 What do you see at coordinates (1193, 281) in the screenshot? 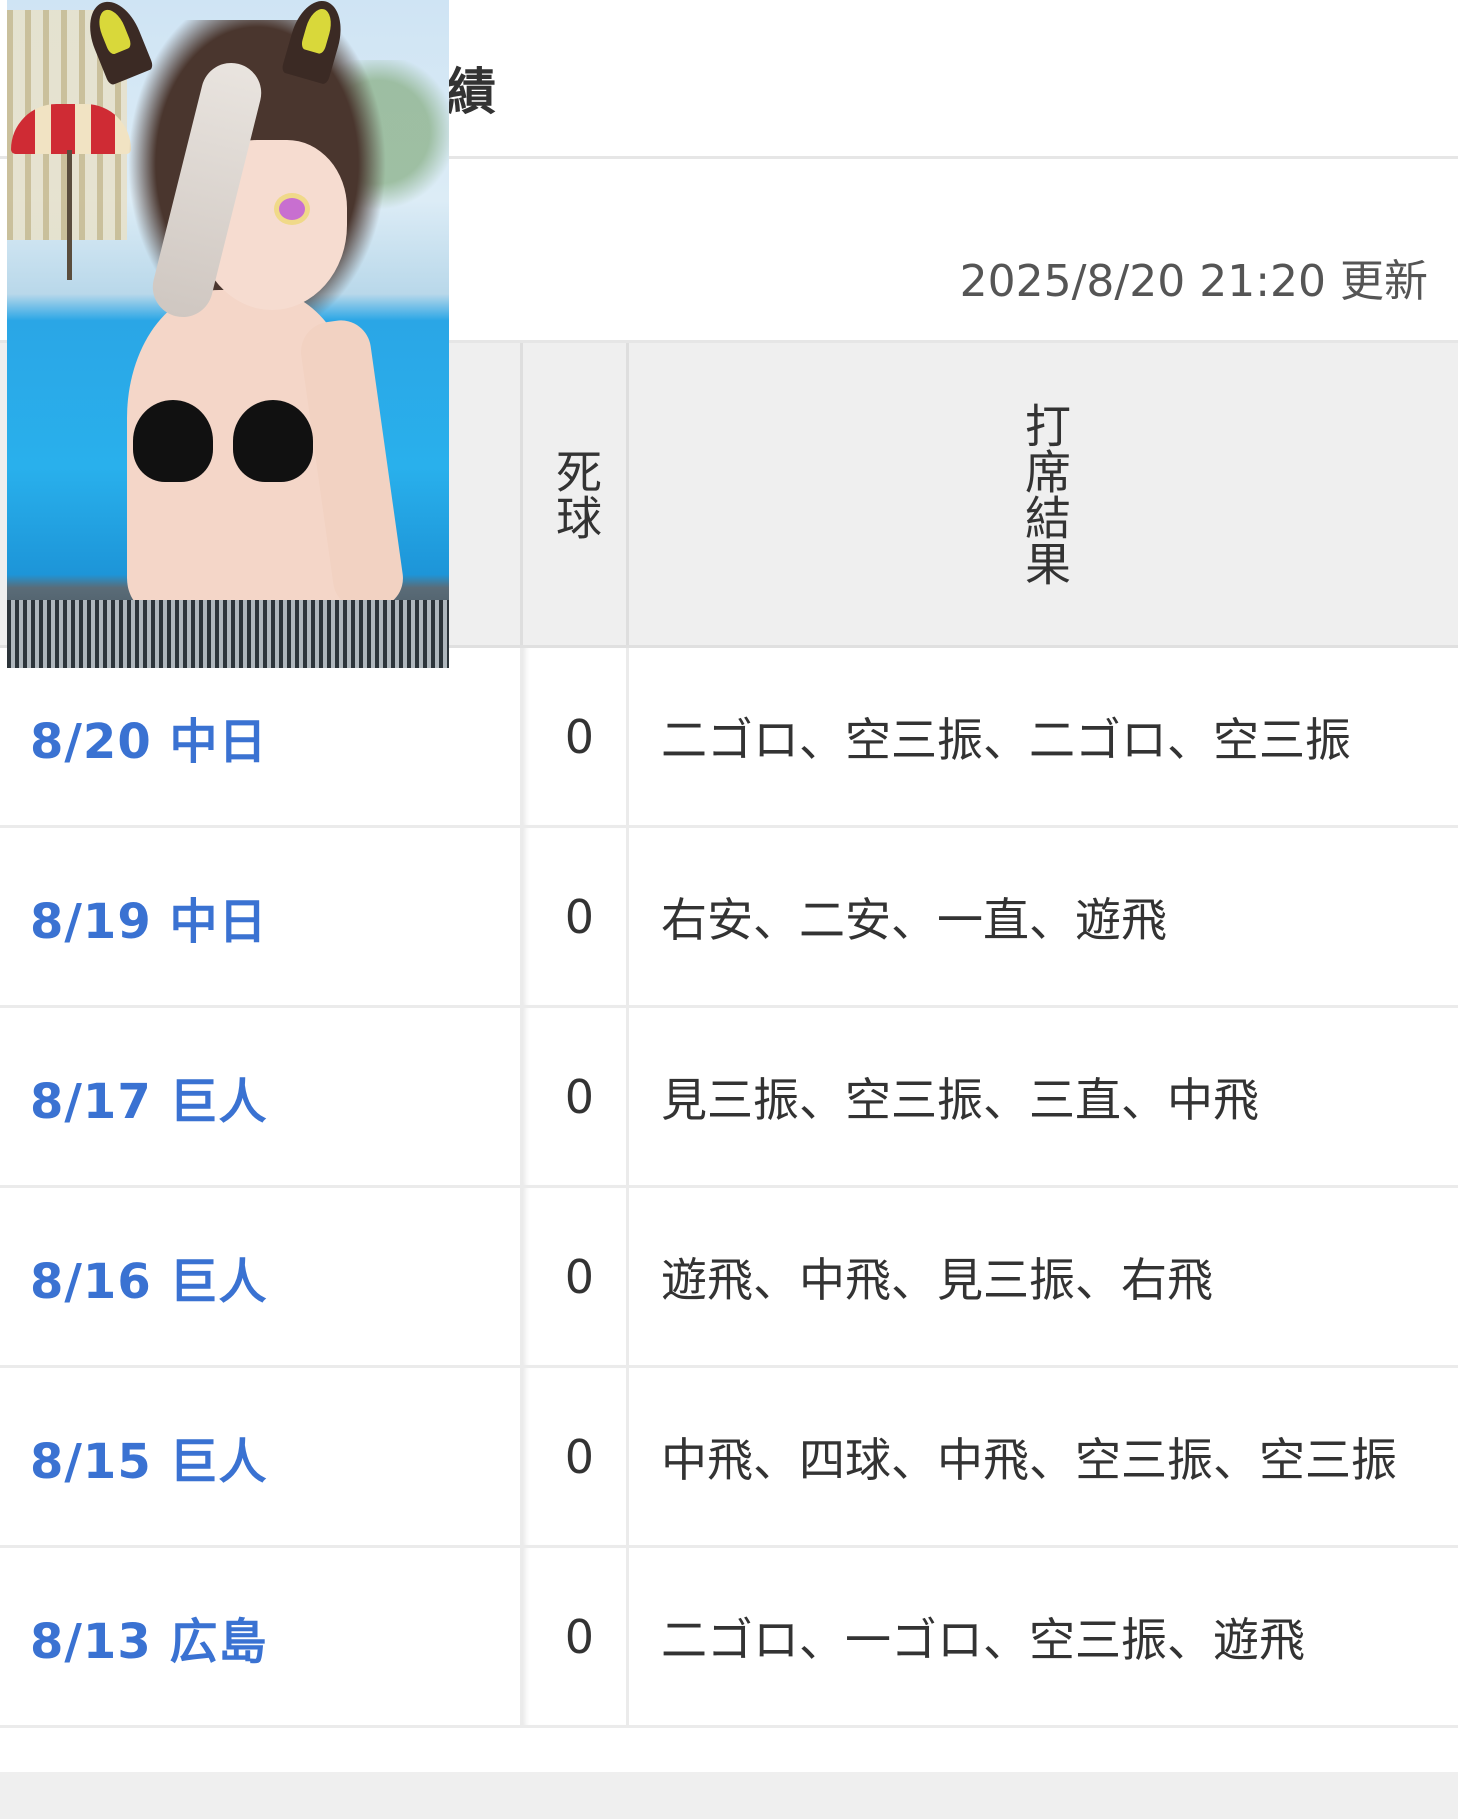
I see `updated-timestamp: 2025/8/20 21:20 更新` at bounding box center [1193, 281].